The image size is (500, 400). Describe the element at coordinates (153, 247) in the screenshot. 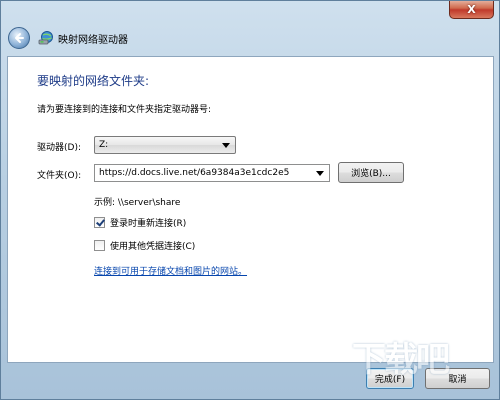

I see `other-credentials-label: 使用其他凭据连接(C)` at that location.